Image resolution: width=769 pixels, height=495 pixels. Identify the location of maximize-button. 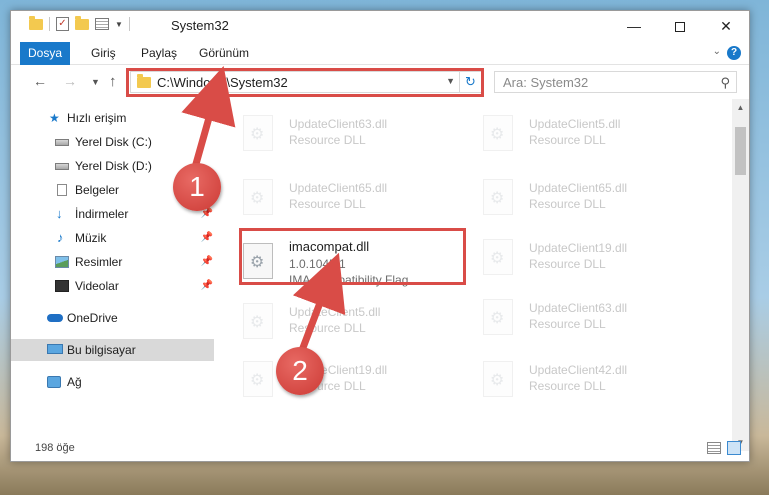
(680, 26).